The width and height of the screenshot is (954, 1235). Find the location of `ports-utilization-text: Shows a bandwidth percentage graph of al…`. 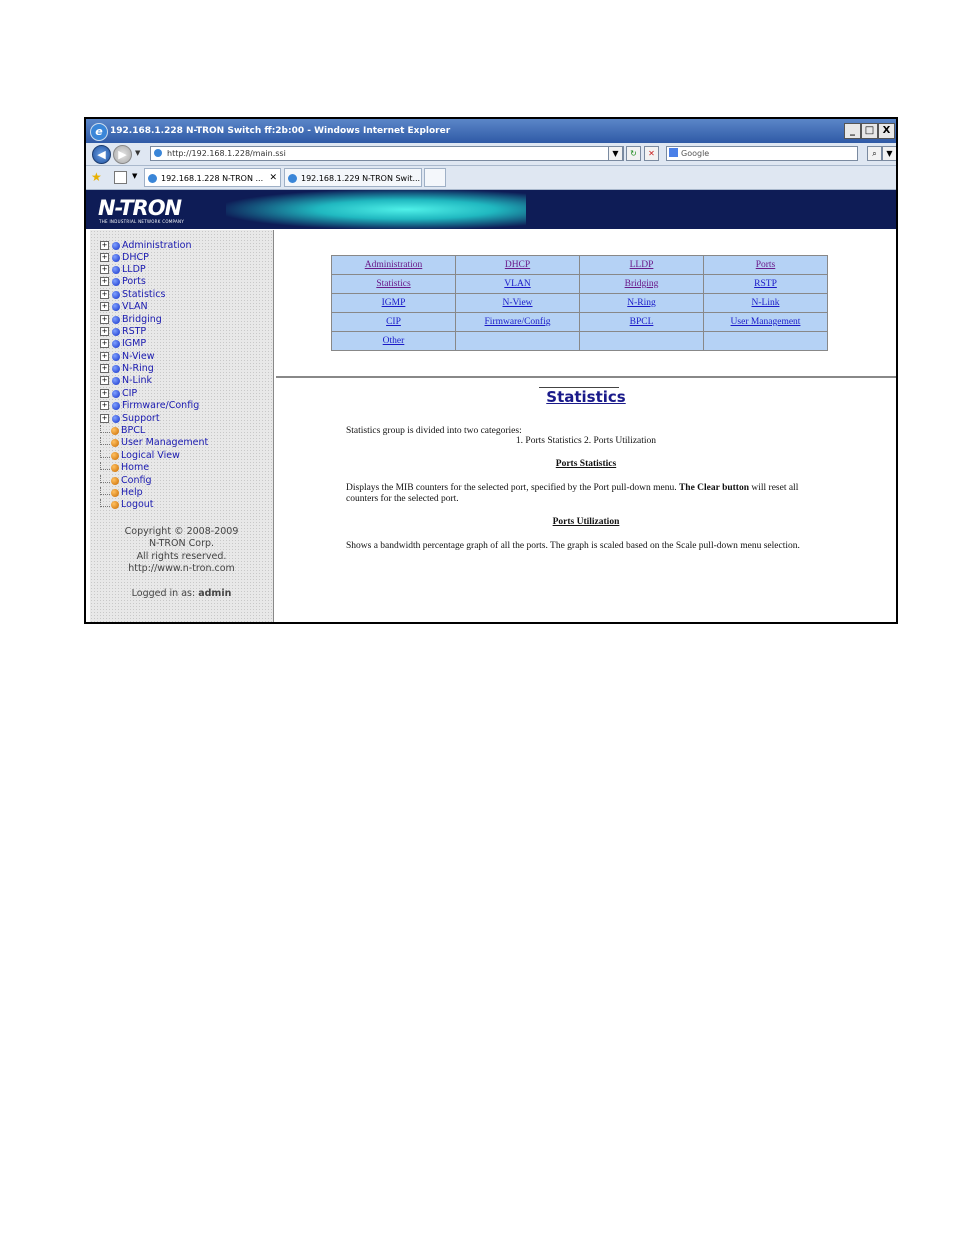

ports-utilization-text: Shows a bandwidth percentage graph of al… is located at coordinates (573, 546).